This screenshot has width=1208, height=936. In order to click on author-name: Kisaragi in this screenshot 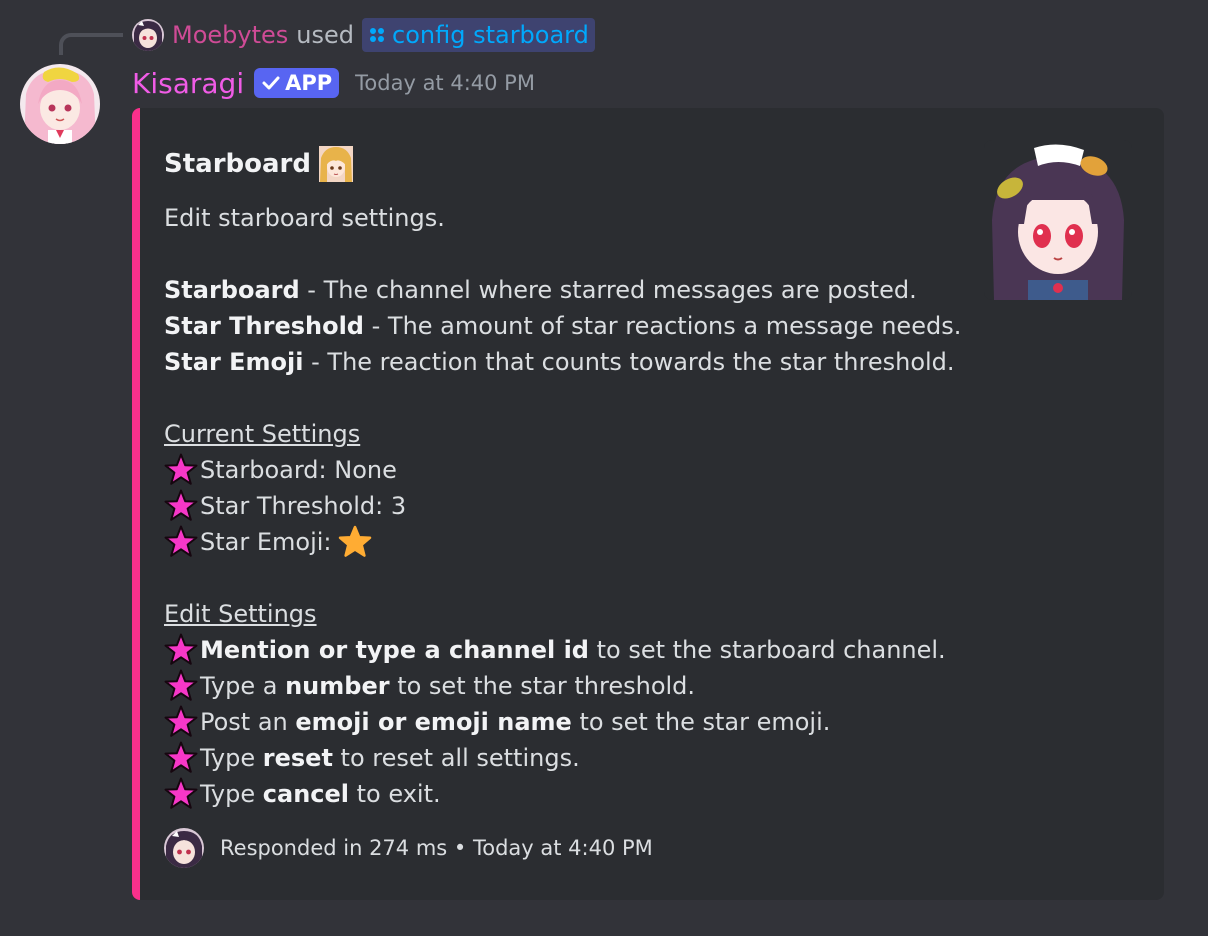, I will do `click(188, 83)`.